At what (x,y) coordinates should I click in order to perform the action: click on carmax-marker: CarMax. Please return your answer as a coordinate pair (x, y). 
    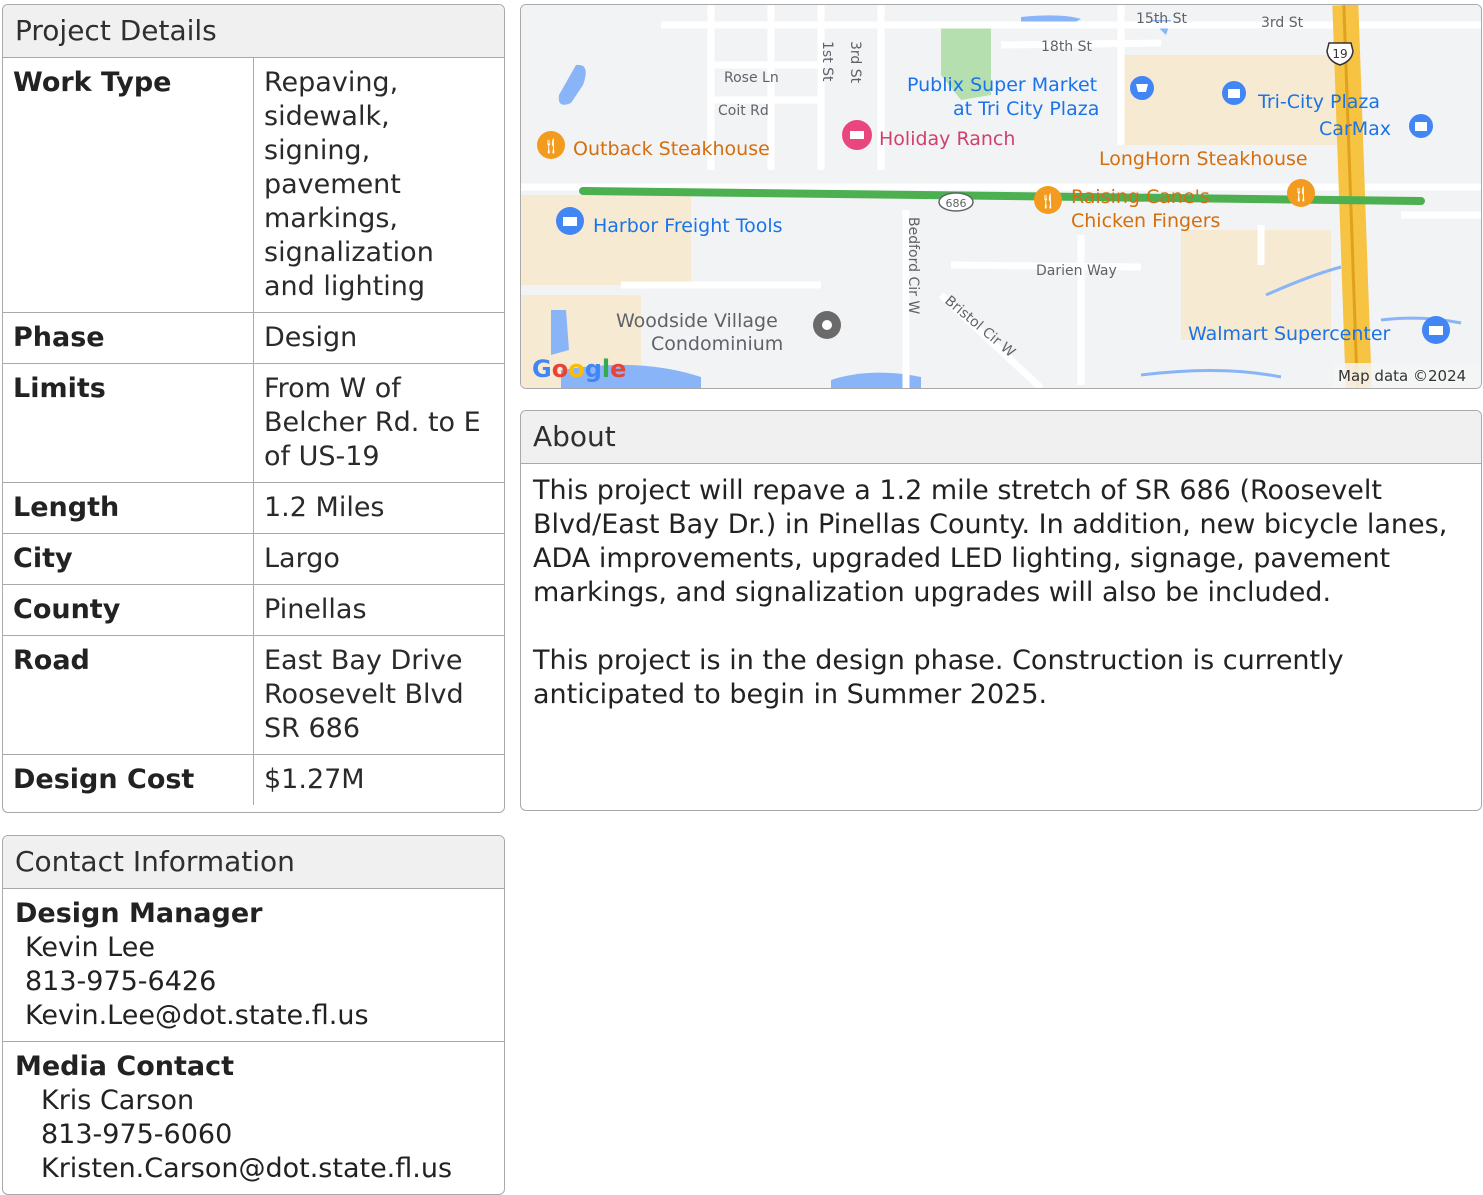
    Looking at the image, I should click on (1376, 127).